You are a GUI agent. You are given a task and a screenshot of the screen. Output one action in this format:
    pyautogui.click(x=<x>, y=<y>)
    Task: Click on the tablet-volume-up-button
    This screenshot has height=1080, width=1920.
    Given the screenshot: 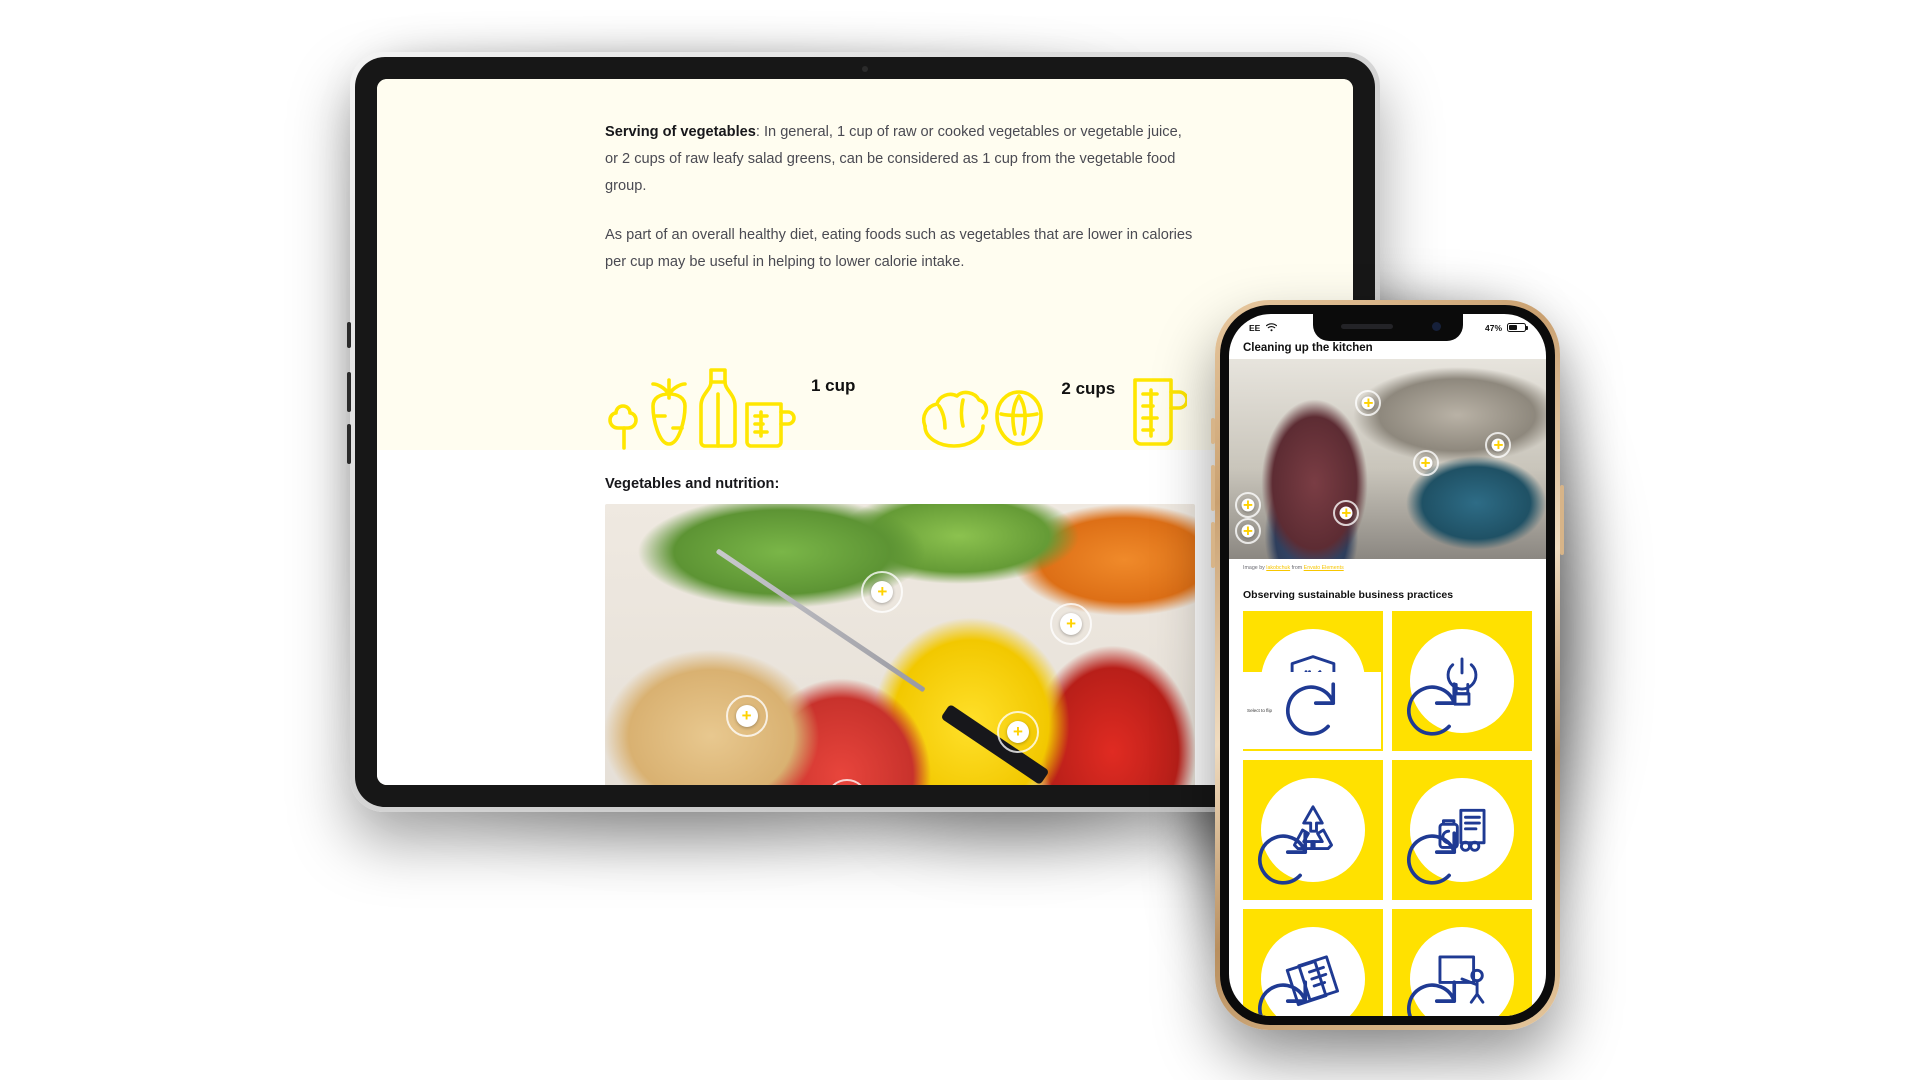 What is the action you would take?
    pyautogui.click(x=349, y=392)
    